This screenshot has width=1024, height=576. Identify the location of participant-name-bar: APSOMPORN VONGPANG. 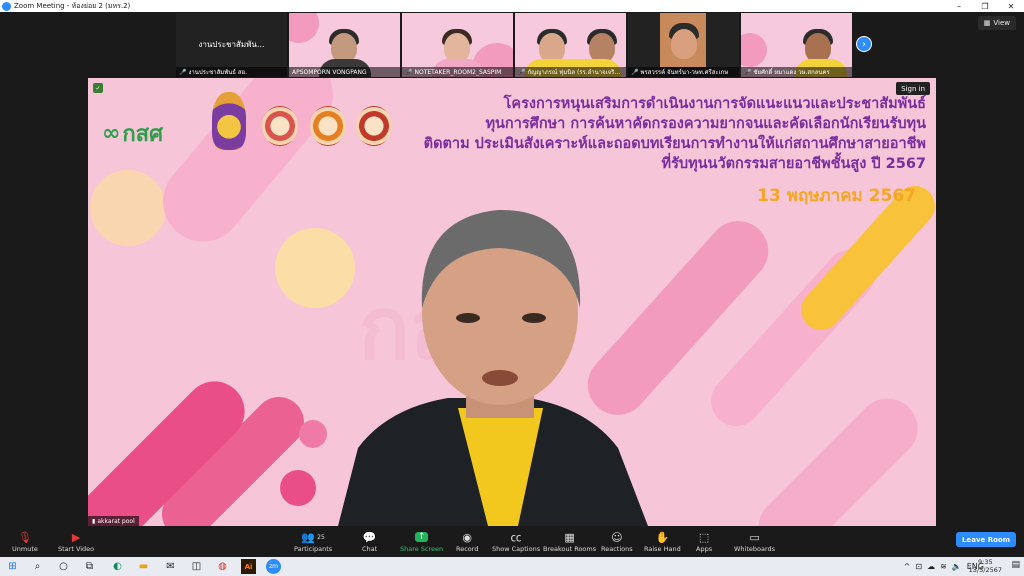
(344, 72).